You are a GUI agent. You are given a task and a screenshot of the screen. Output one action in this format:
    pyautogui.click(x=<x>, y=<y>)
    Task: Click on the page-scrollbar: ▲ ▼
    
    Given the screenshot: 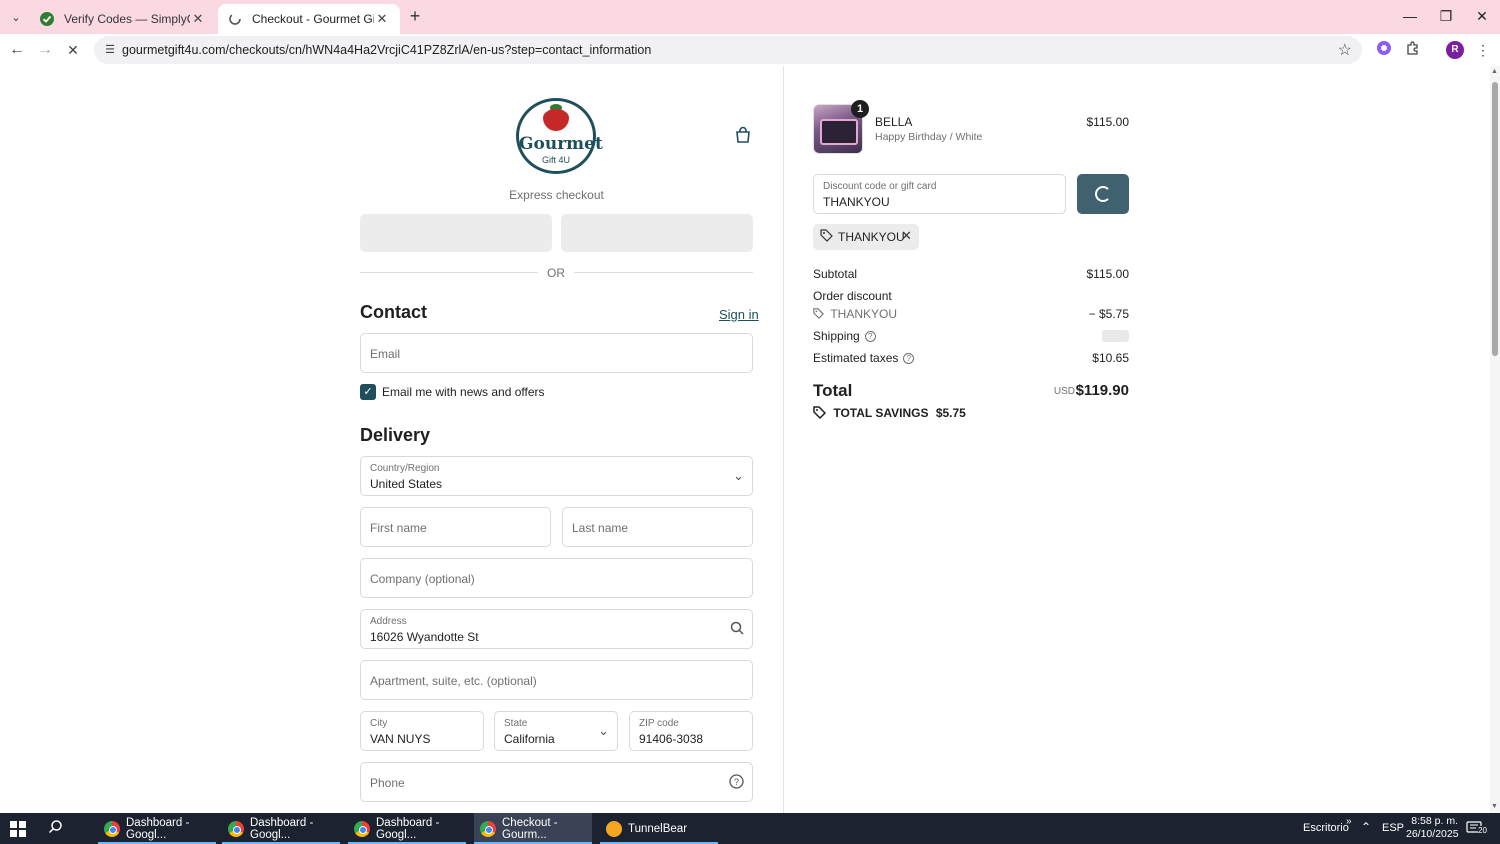 What is the action you would take?
    pyautogui.click(x=1495, y=439)
    